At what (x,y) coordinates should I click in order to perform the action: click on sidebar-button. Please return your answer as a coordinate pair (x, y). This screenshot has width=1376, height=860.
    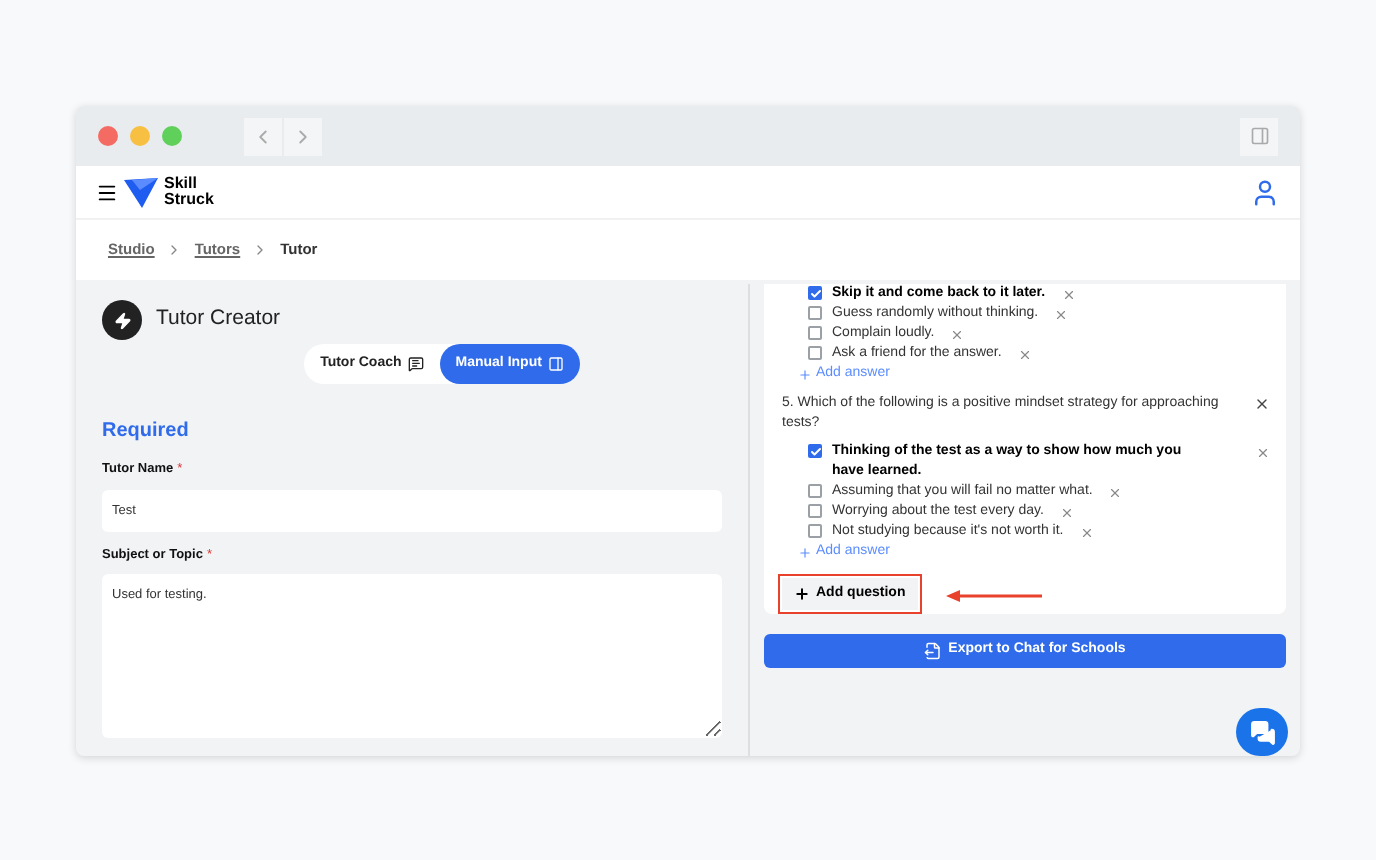
    Looking at the image, I should click on (1259, 136).